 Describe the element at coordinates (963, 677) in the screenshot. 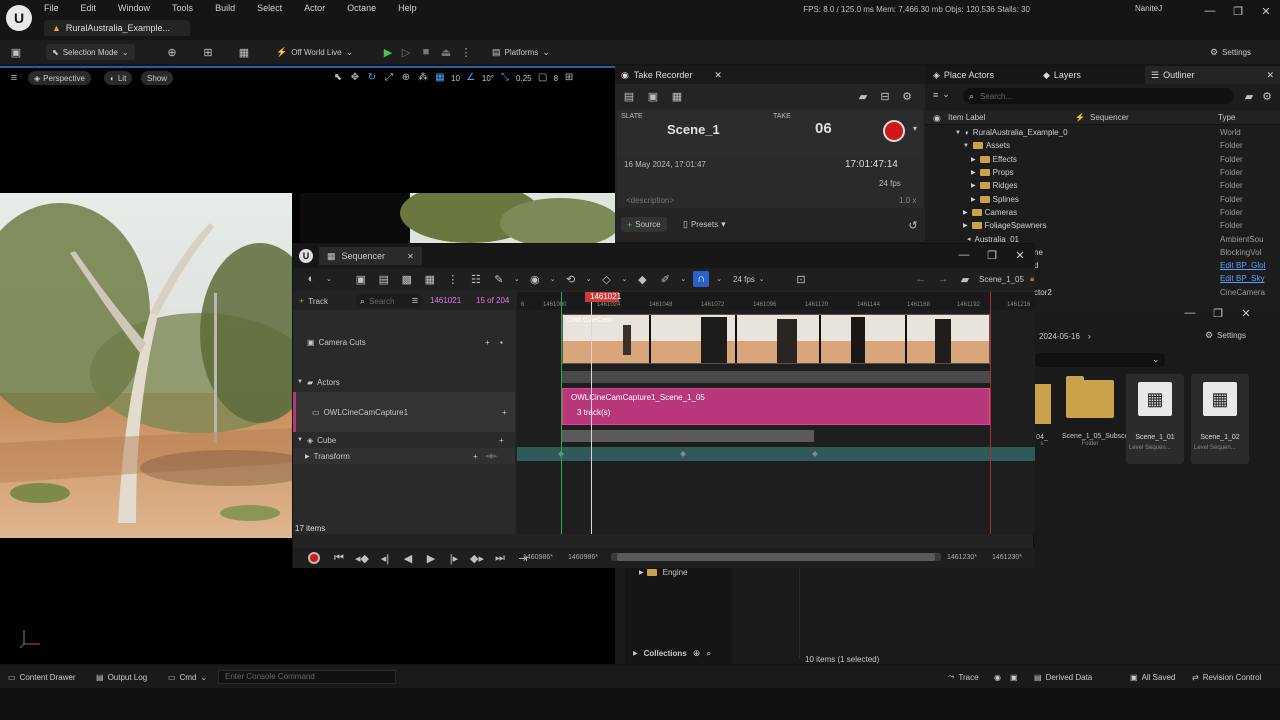

I see `trace-button: ⤳ Trace` at that location.